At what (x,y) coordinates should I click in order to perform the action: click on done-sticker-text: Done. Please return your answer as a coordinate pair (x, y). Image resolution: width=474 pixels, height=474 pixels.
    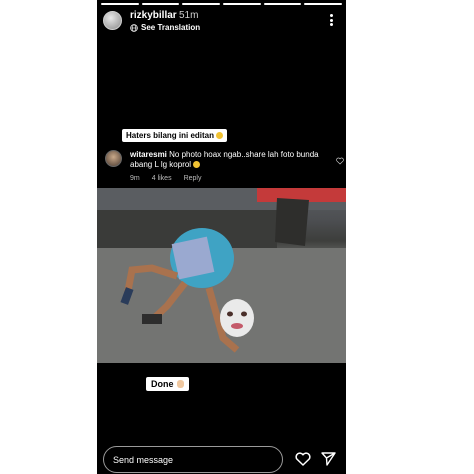
    Looking at the image, I should click on (162, 384).